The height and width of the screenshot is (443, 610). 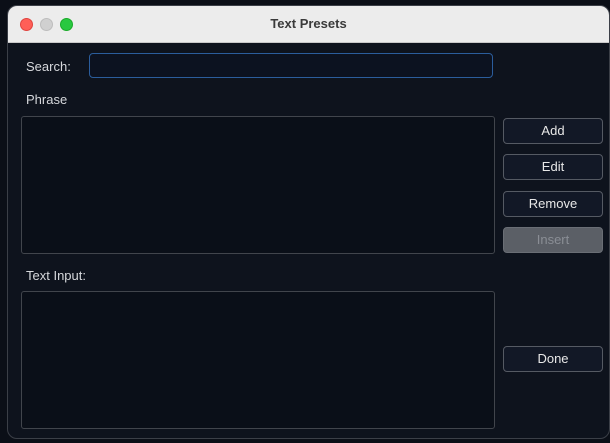 I want to click on window-title: Text Presets, so click(x=308, y=23).